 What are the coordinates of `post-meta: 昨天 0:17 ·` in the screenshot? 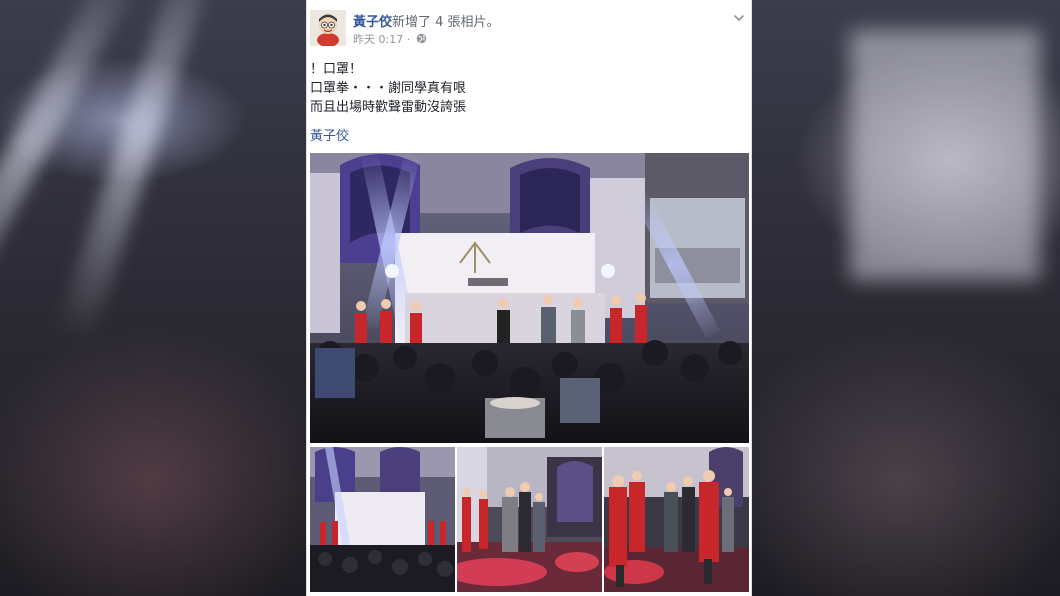 It's located at (390, 39).